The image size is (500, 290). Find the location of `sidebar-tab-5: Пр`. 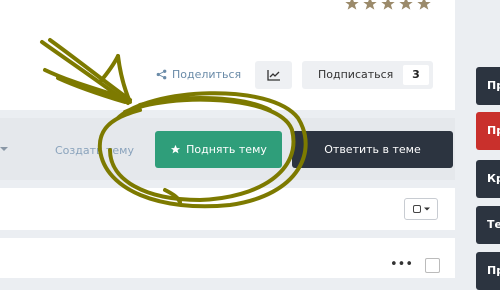

sidebar-tab-5: Пр is located at coordinates (488, 271).